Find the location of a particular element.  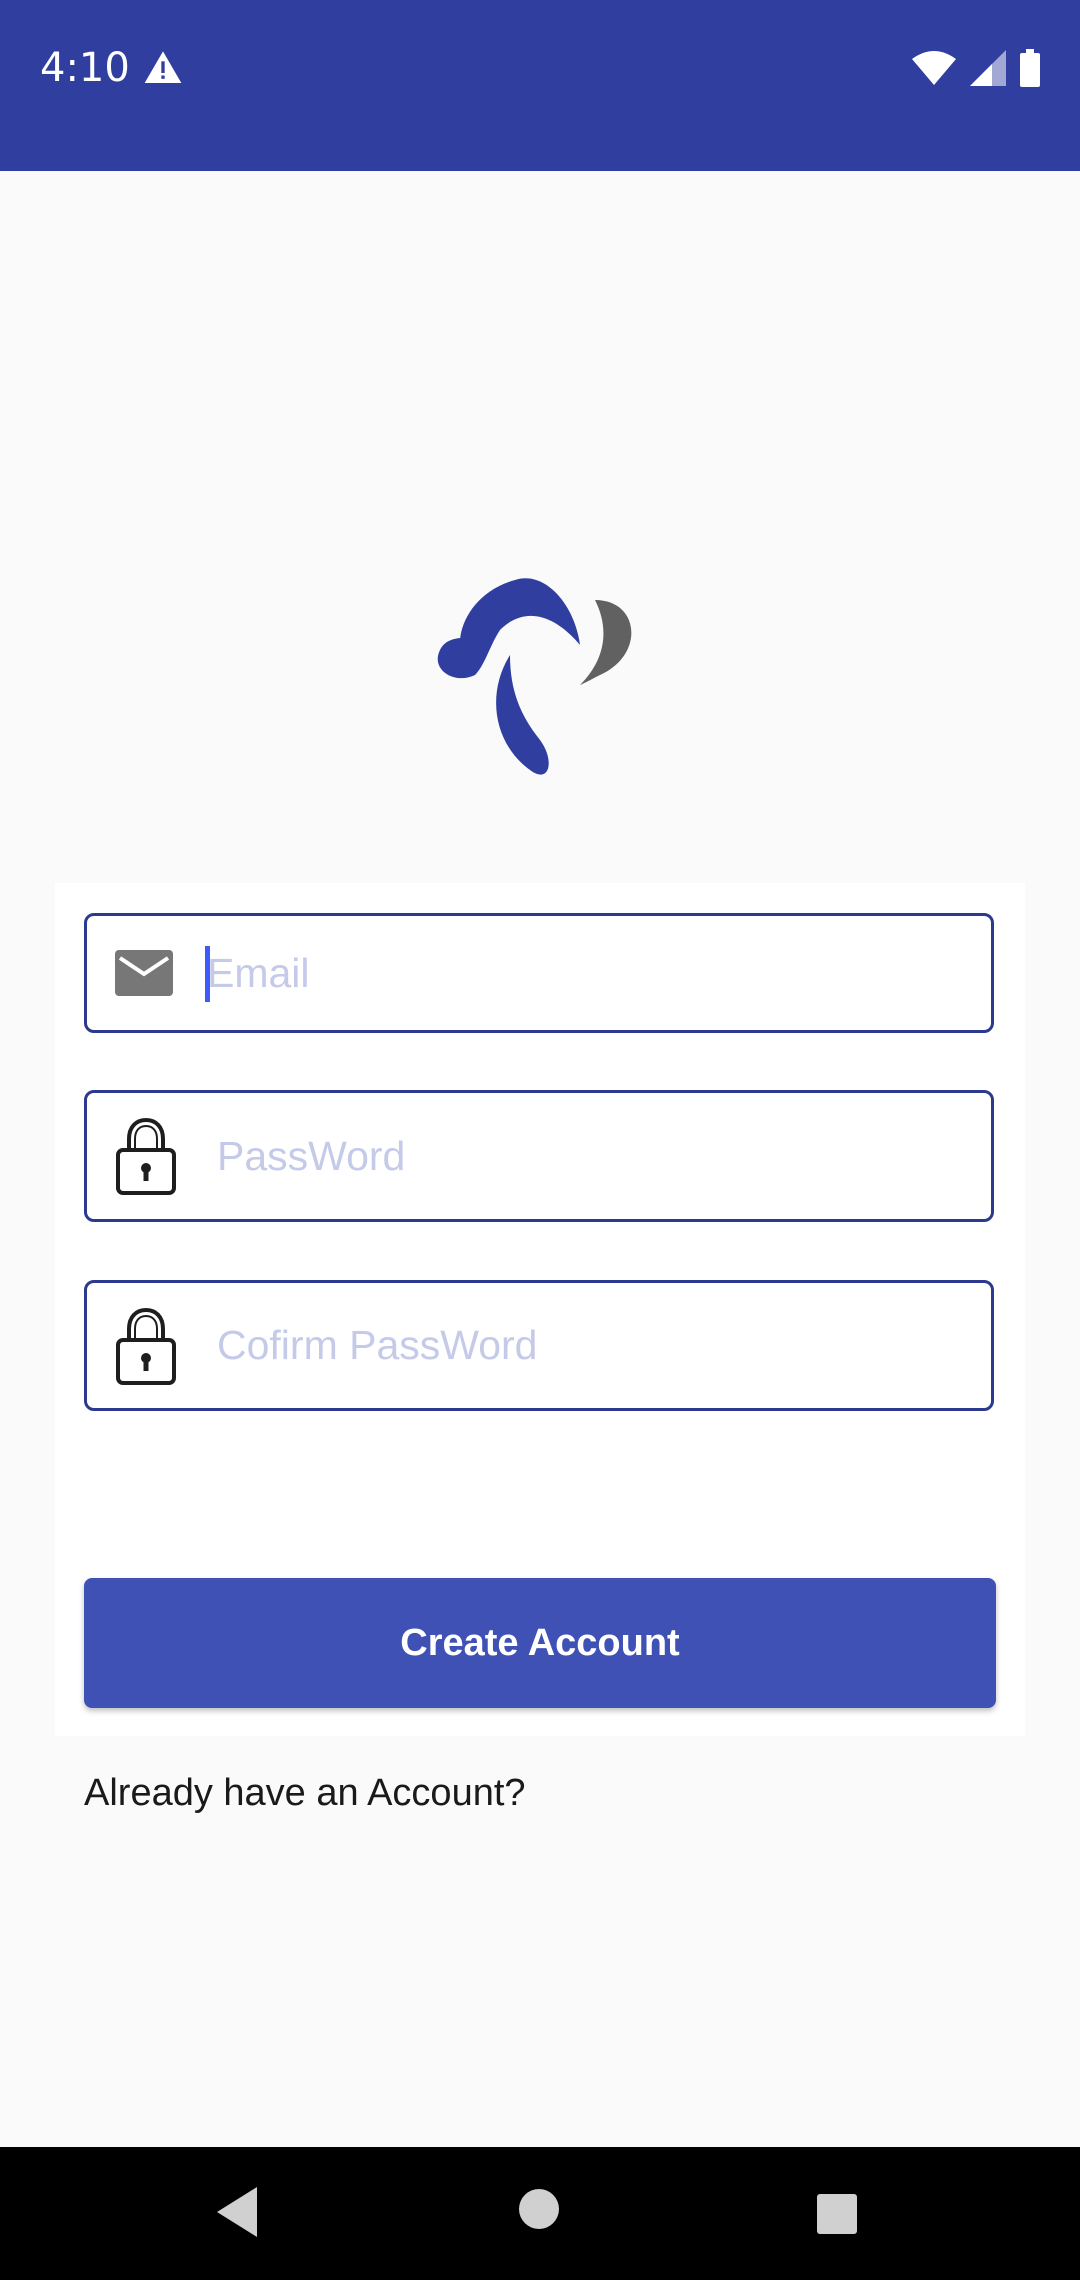

status-icons is located at coordinates (976, 68).